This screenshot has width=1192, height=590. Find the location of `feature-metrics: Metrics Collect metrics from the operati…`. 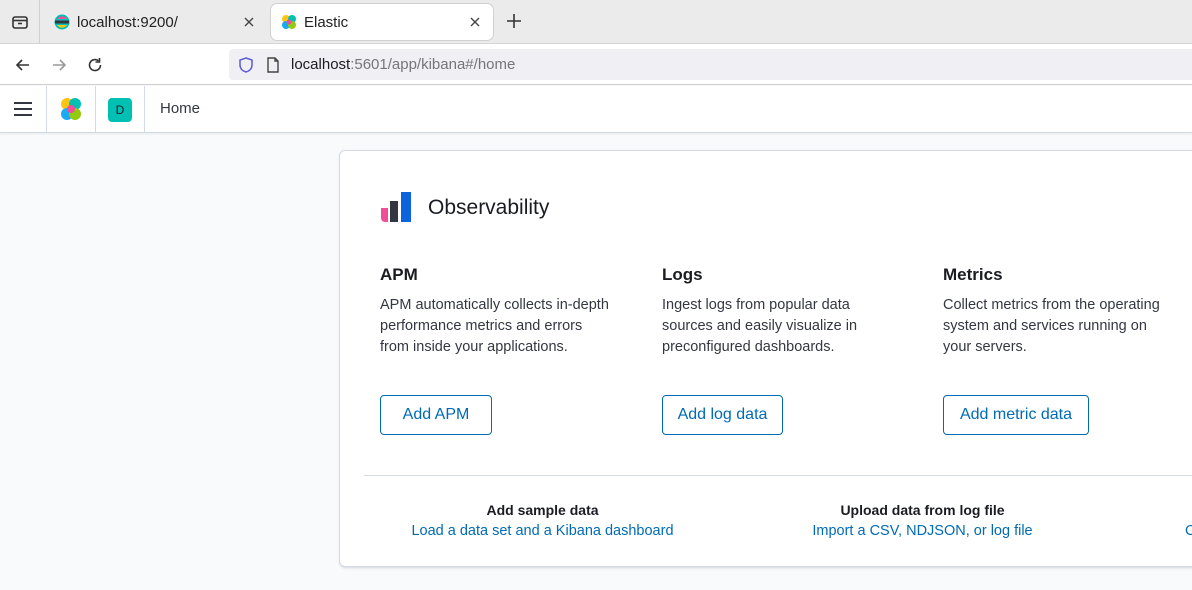

feature-metrics: Metrics Collect metrics from the operati… is located at coordinates (1058, 311).